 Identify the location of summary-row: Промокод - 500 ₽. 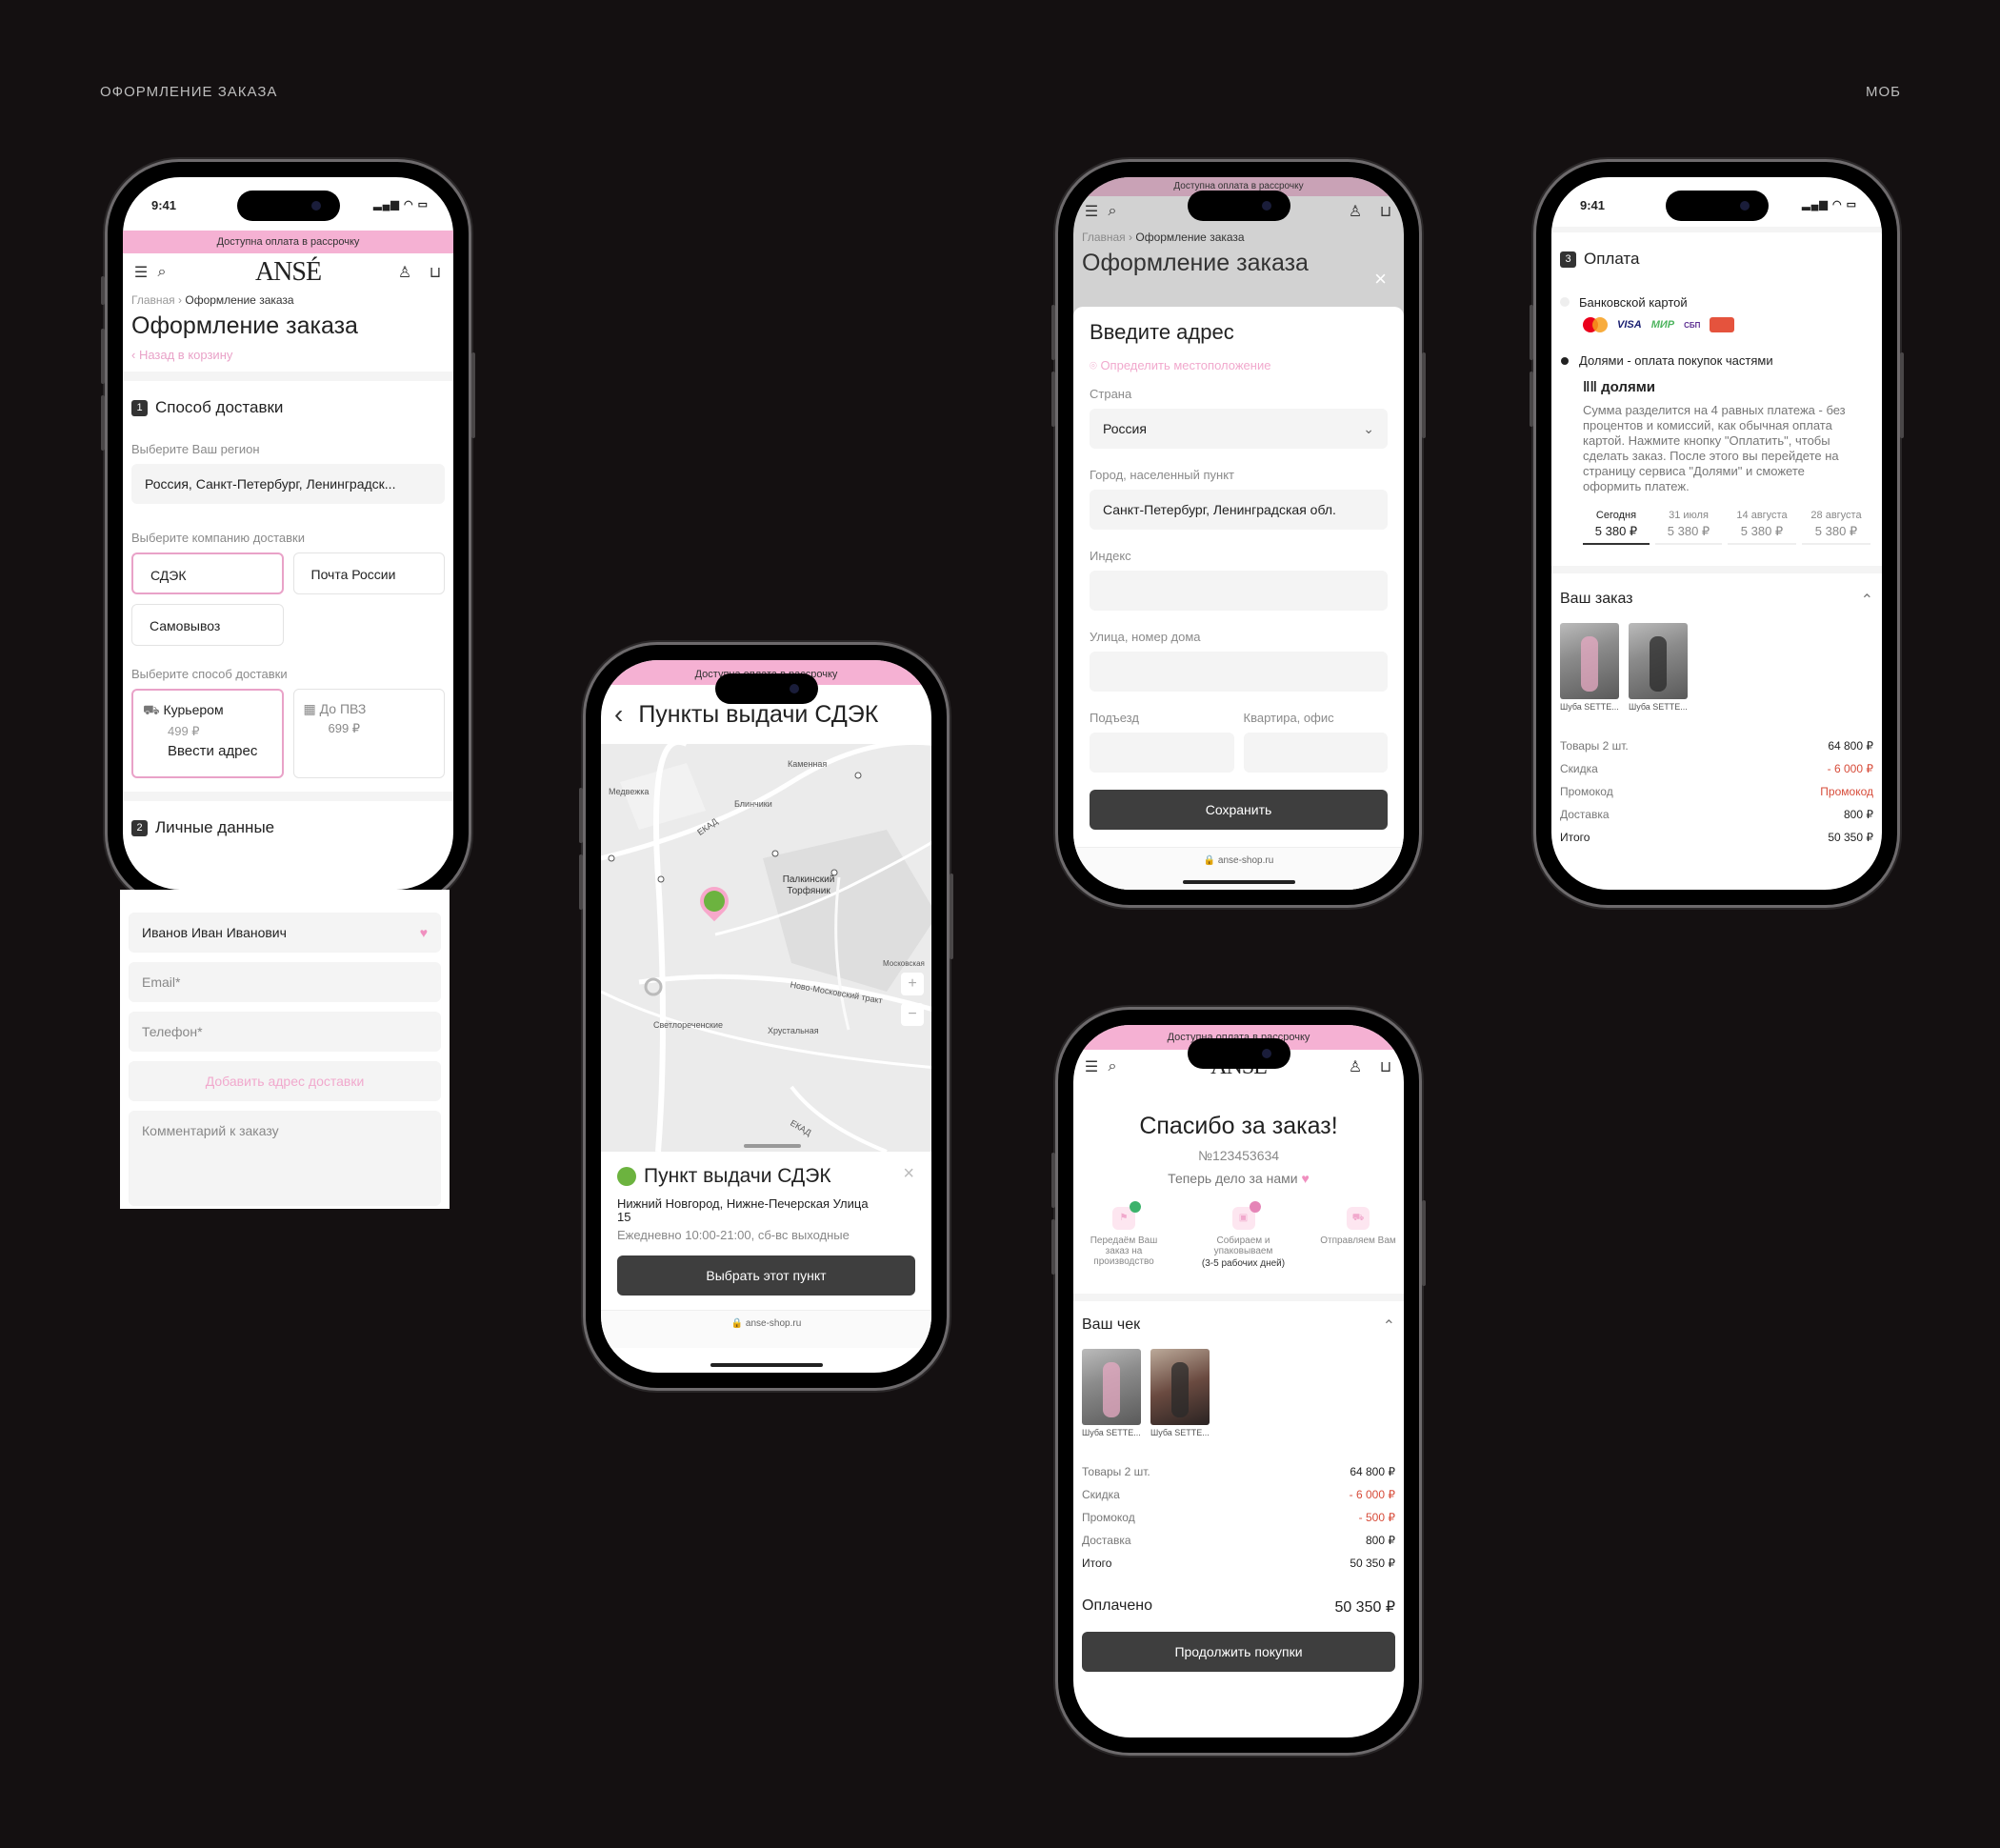
(1238, 1517).